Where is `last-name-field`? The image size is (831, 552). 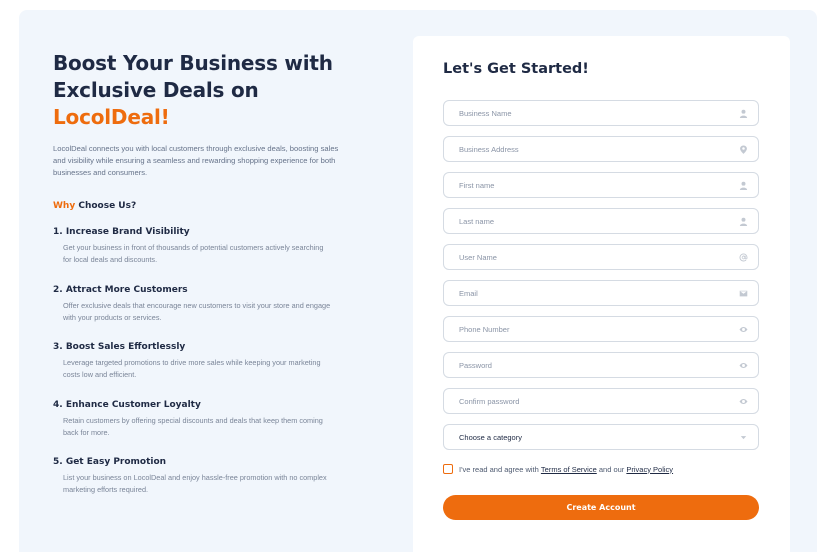 last-name-field is located at coordinates (601, 221).